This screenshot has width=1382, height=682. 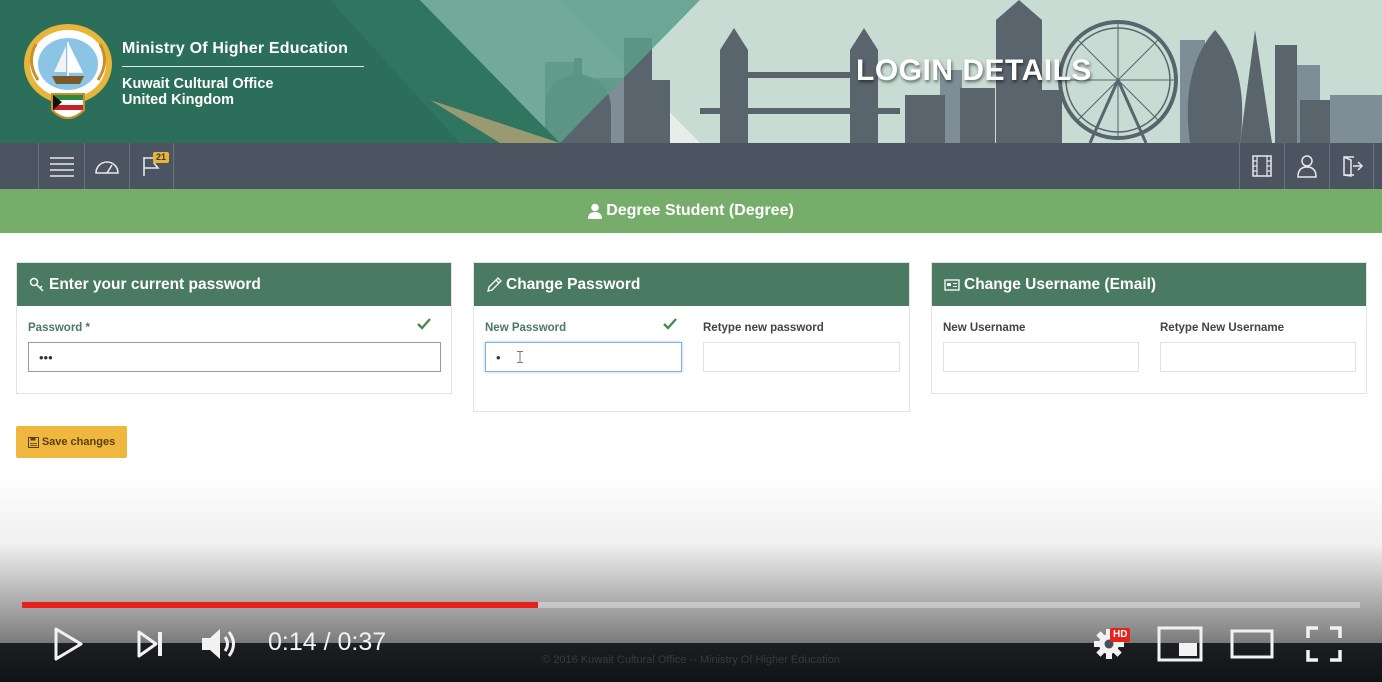 What do you see at coordinates (155, 284) in the screenshot?
I see `panel-title: Enter your current password` at bounding box center [155, 284].